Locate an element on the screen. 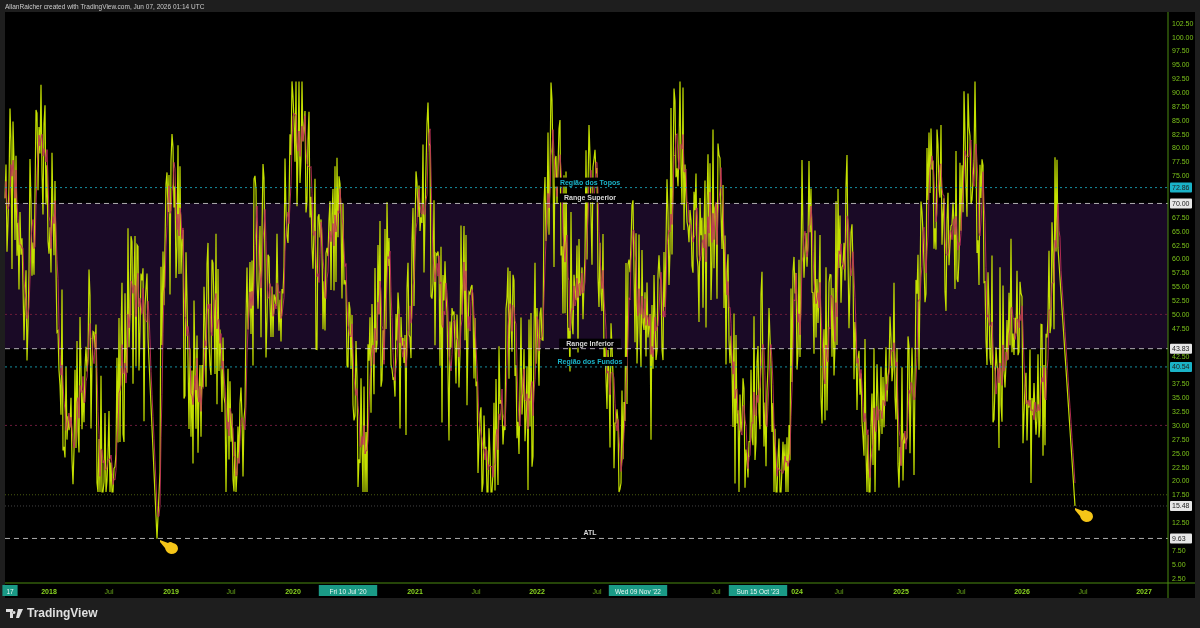 The height and width of the screenshot is (628, 1200). tradingview-logo: TradingView is located at coordinates (62, 613).